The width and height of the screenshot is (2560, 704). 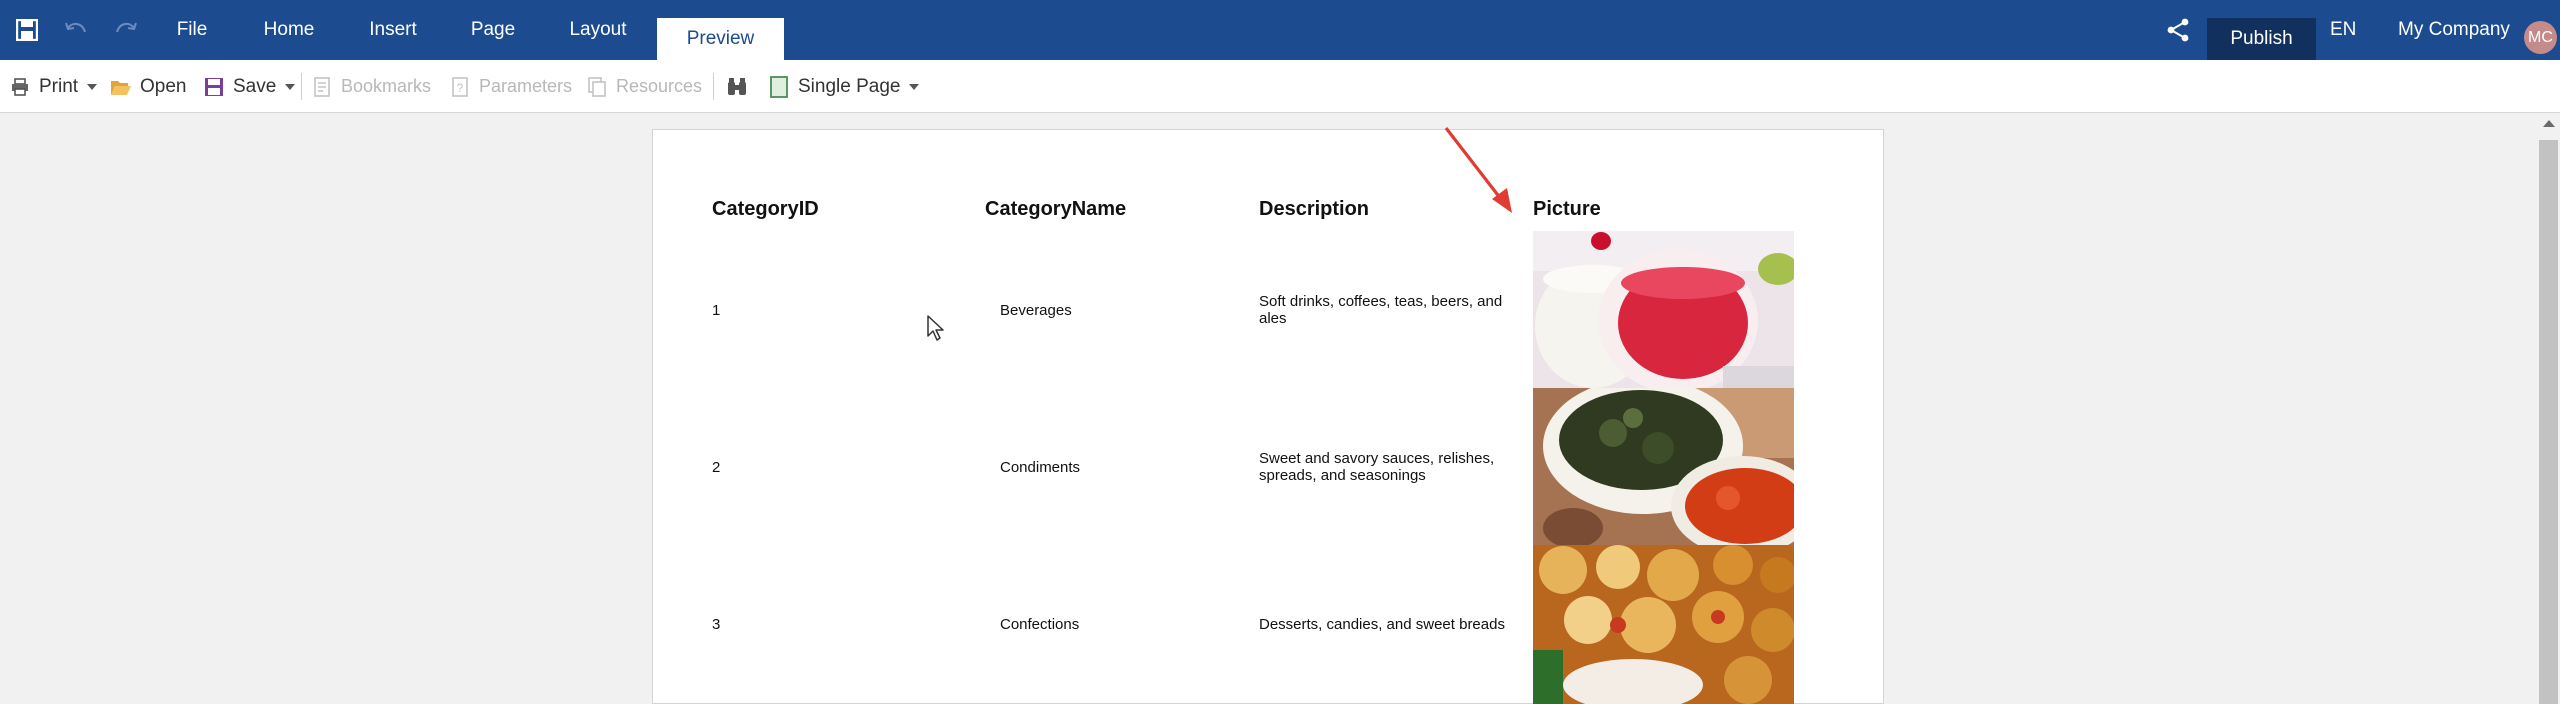 What do you see at coordinates (59, 86) in the screenshot?
I see `print-label: Print` at bounding box center [59, 86].